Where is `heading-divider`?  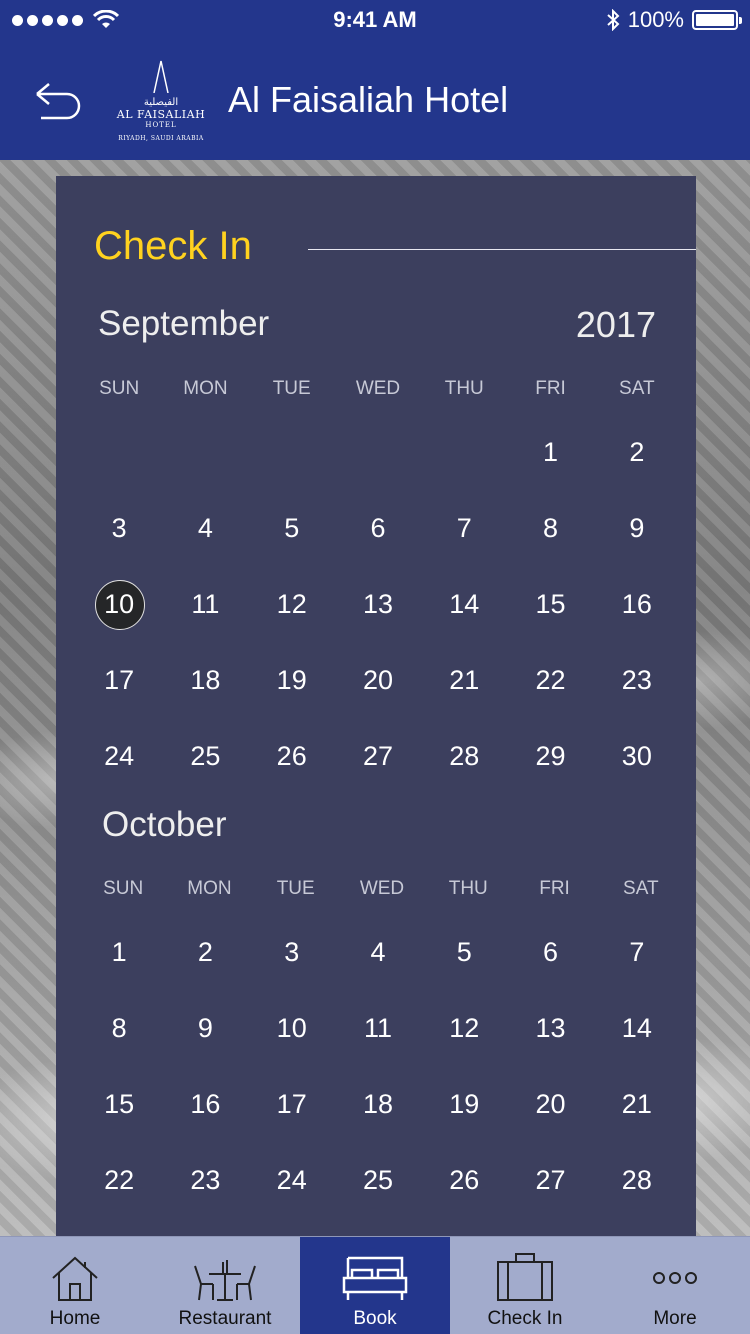
heading-divider is located at coordinates (502, 249).